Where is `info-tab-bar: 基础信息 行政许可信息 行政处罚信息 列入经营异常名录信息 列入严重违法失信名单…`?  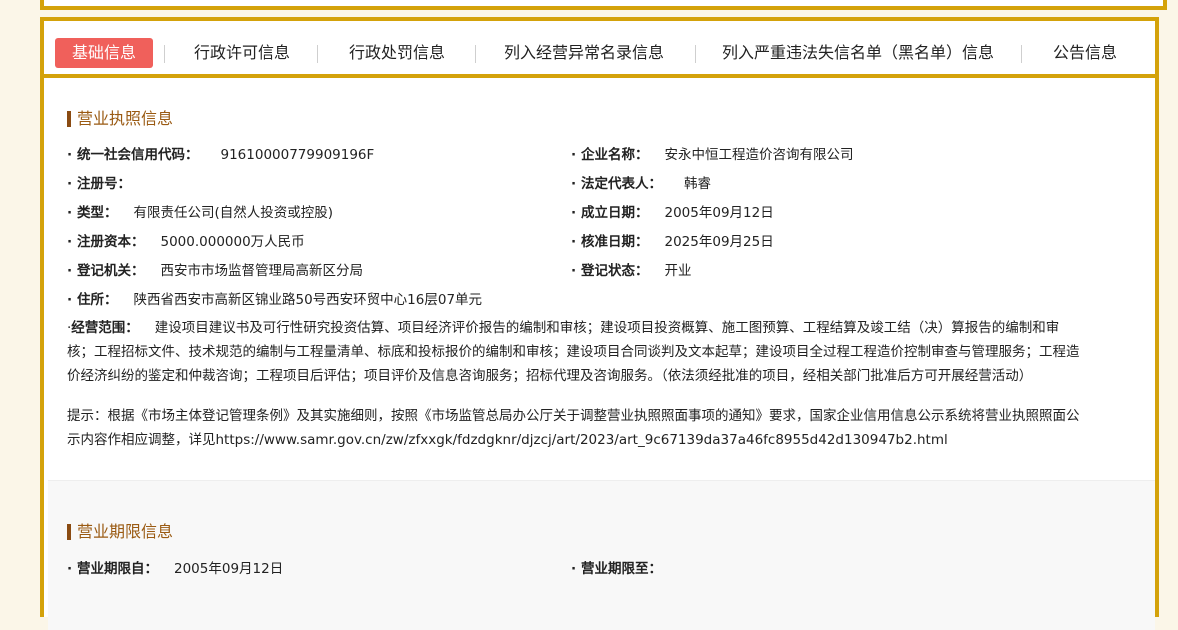 info-tab-bar: 基础信息 行政许可信息 行政处罚信息 列入经营异常名录信息 列入严重违法失信名单… is located at coordinates (599, 49).